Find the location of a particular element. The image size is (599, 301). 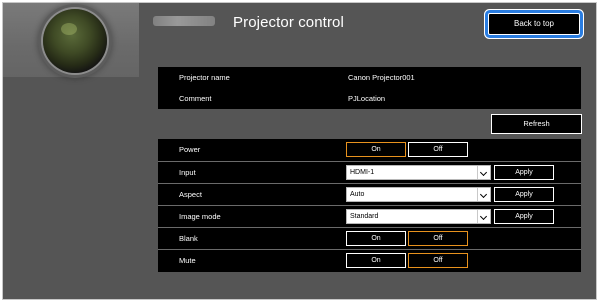

control-row-mute: Mute On Off is located at coordinates (369, 260).